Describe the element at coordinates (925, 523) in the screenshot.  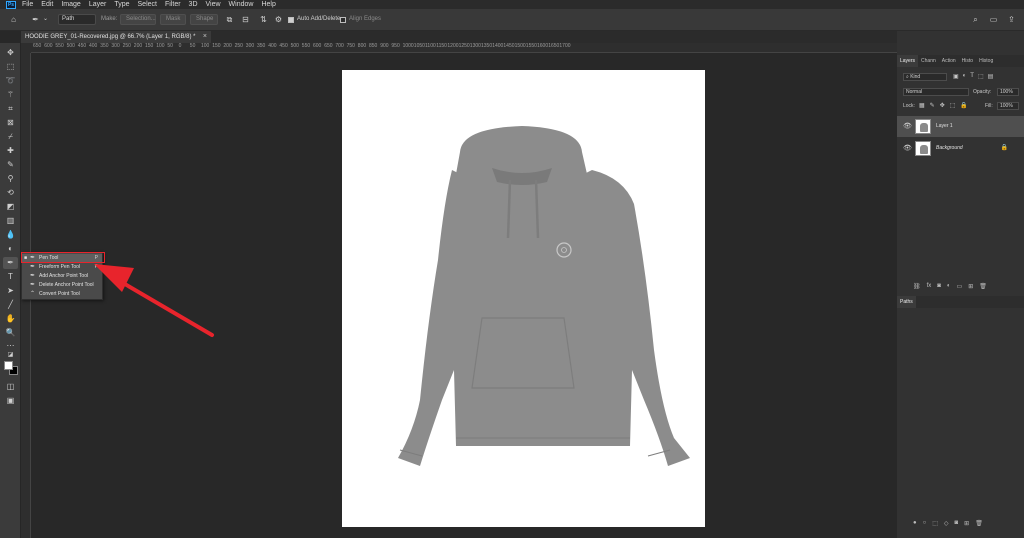
I see `stroke-path-icon: ○` at that location.